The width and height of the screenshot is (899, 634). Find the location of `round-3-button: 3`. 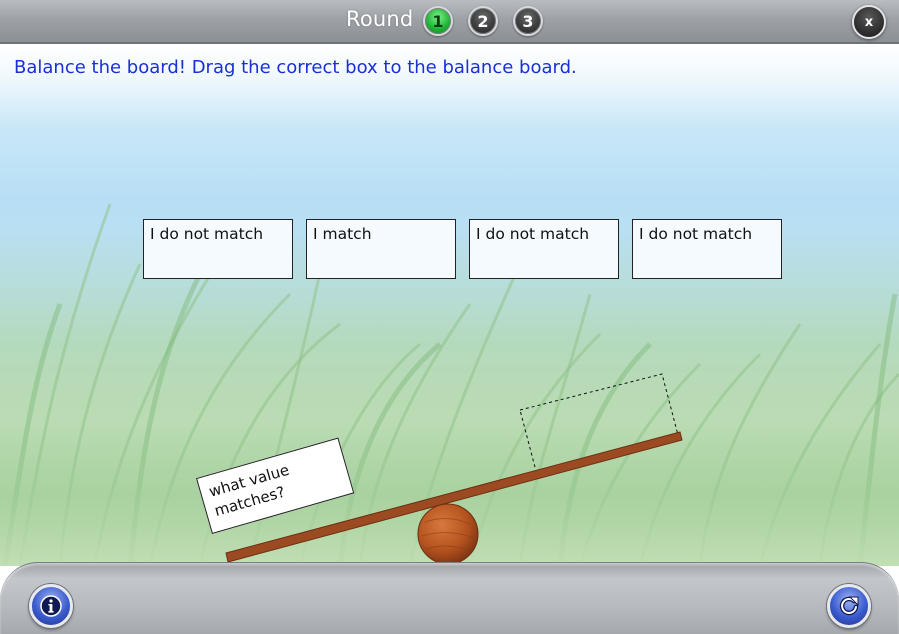

round-3-button: 3 is located at coordinates (528, 21).